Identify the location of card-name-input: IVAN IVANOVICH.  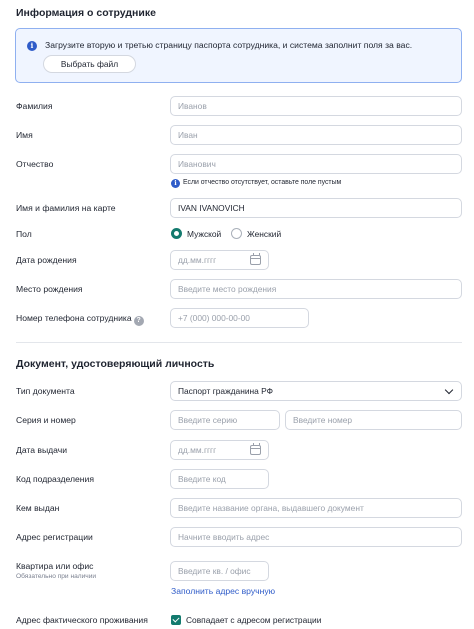
(316, 208).